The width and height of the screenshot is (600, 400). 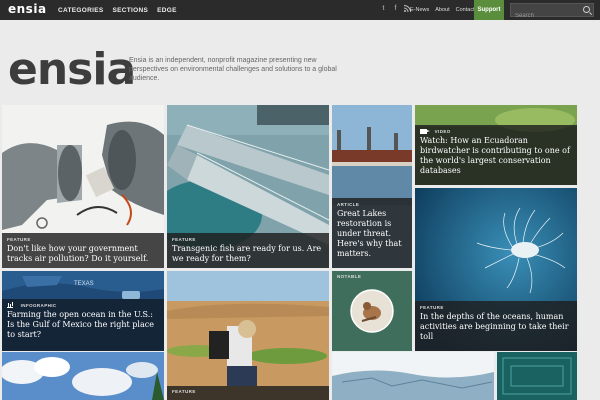 What do you see at coordinates (83, 305) in the screenshot?
I see `story-tag: INFOGRAPHIC` at bounding box center [83, 305].